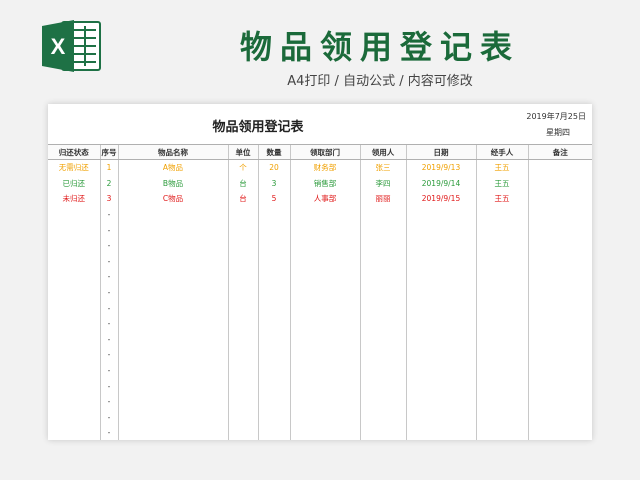 Image resolution: width=640 pixels, height=480 pixels. I want to click on column-header-number: 序号, so click(108, 152).